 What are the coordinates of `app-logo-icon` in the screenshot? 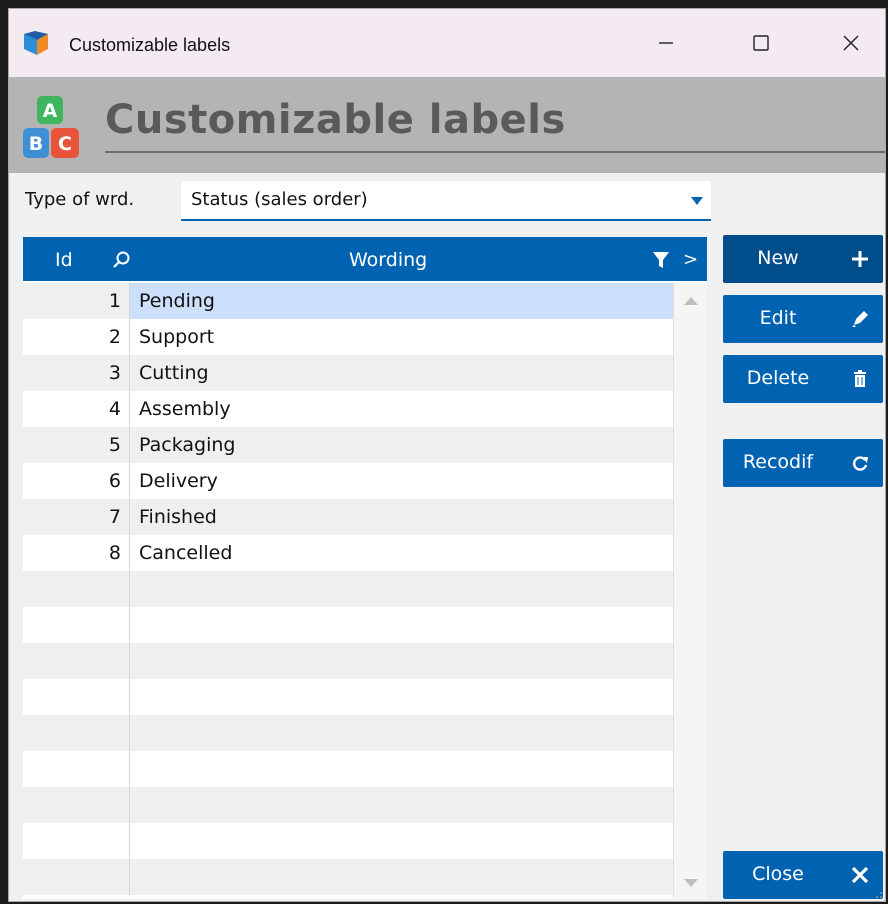 It's located at (36, 43).